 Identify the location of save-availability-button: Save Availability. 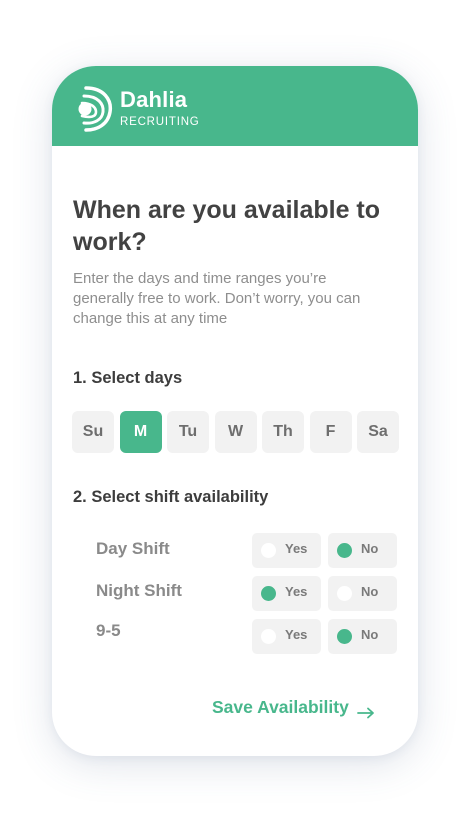
(280, 707).